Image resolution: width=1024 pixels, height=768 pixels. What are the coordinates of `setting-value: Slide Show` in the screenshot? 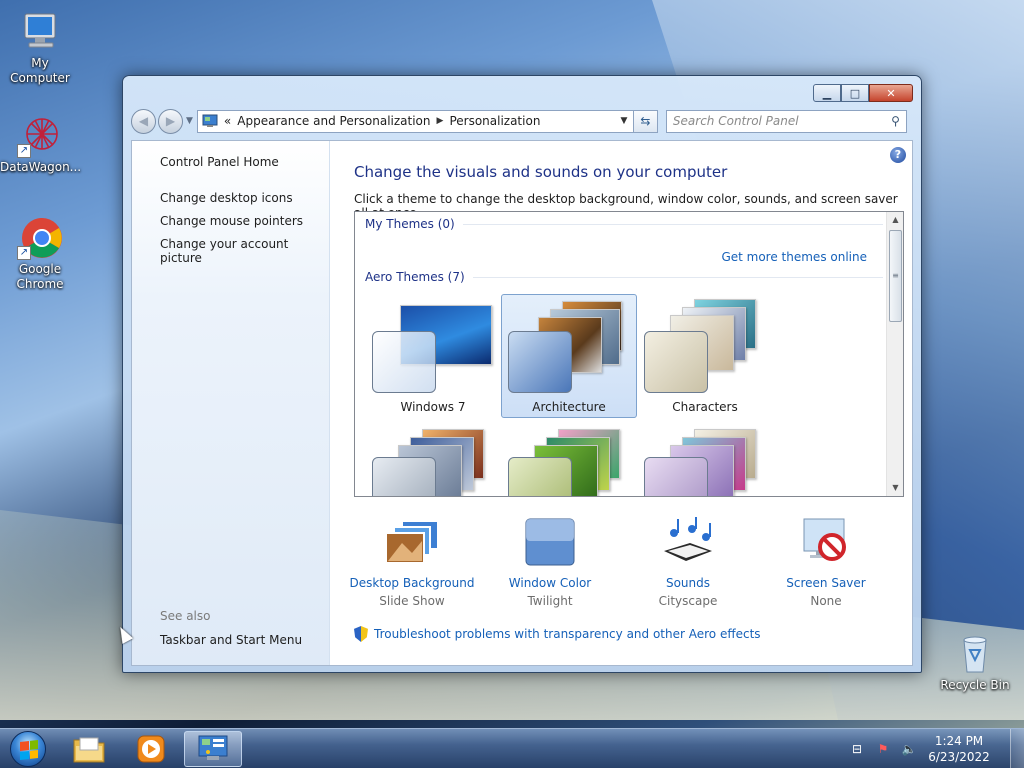 It's located at (412, 601).